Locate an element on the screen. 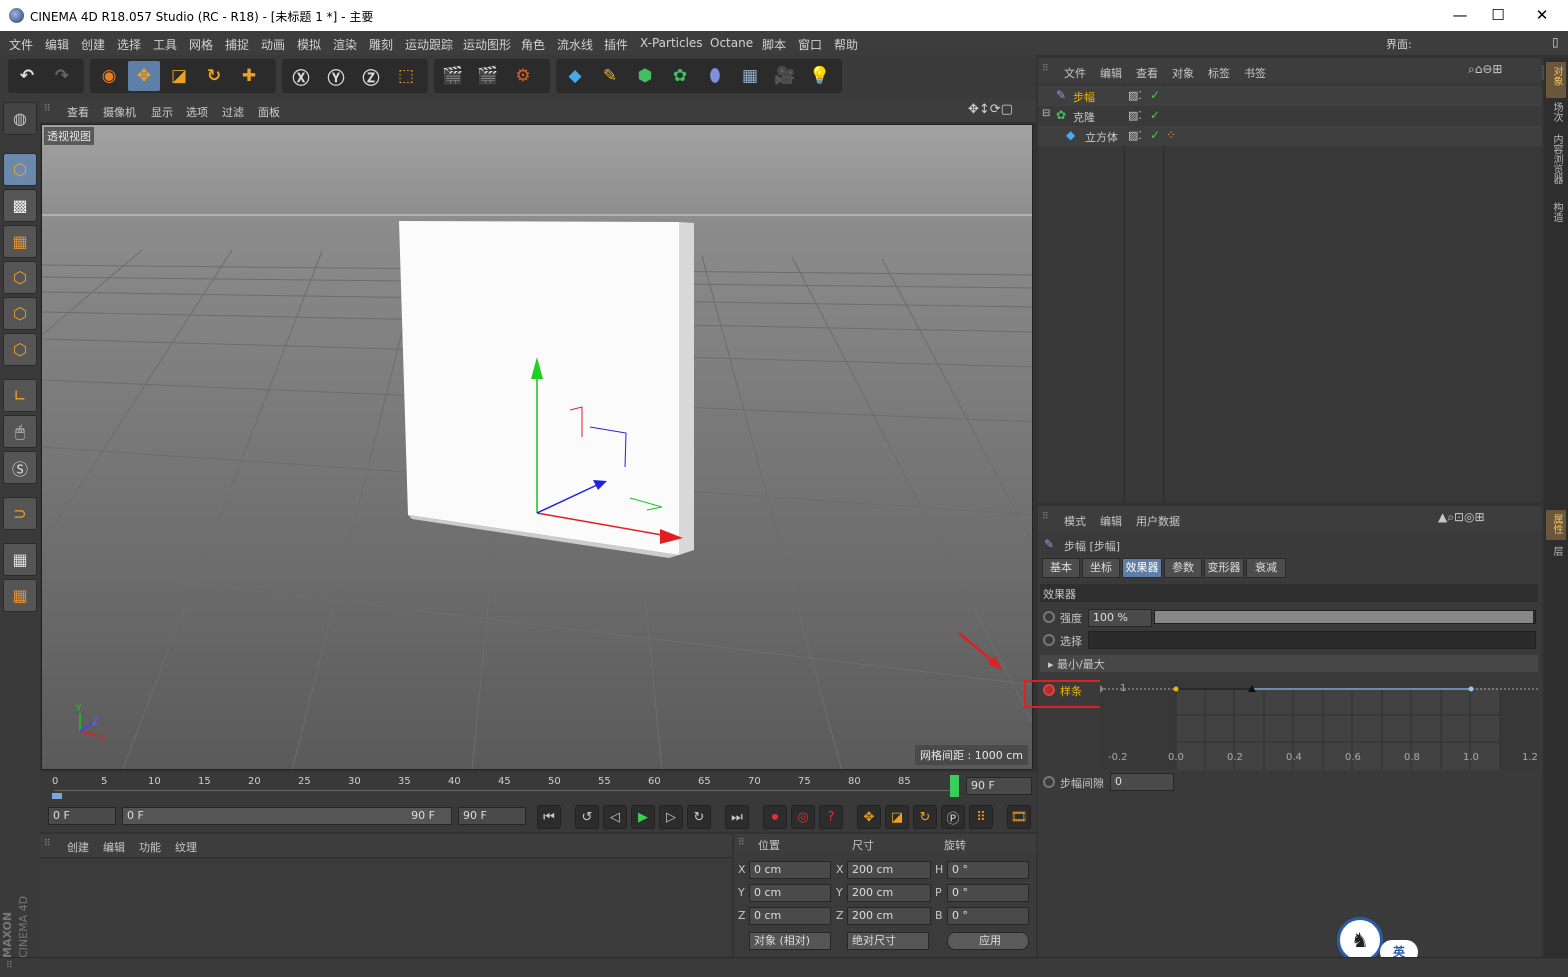 The width and height of the screenshot is (1568, 977). menu-xparticles: X-Particles is located at coordinates (671, 43).